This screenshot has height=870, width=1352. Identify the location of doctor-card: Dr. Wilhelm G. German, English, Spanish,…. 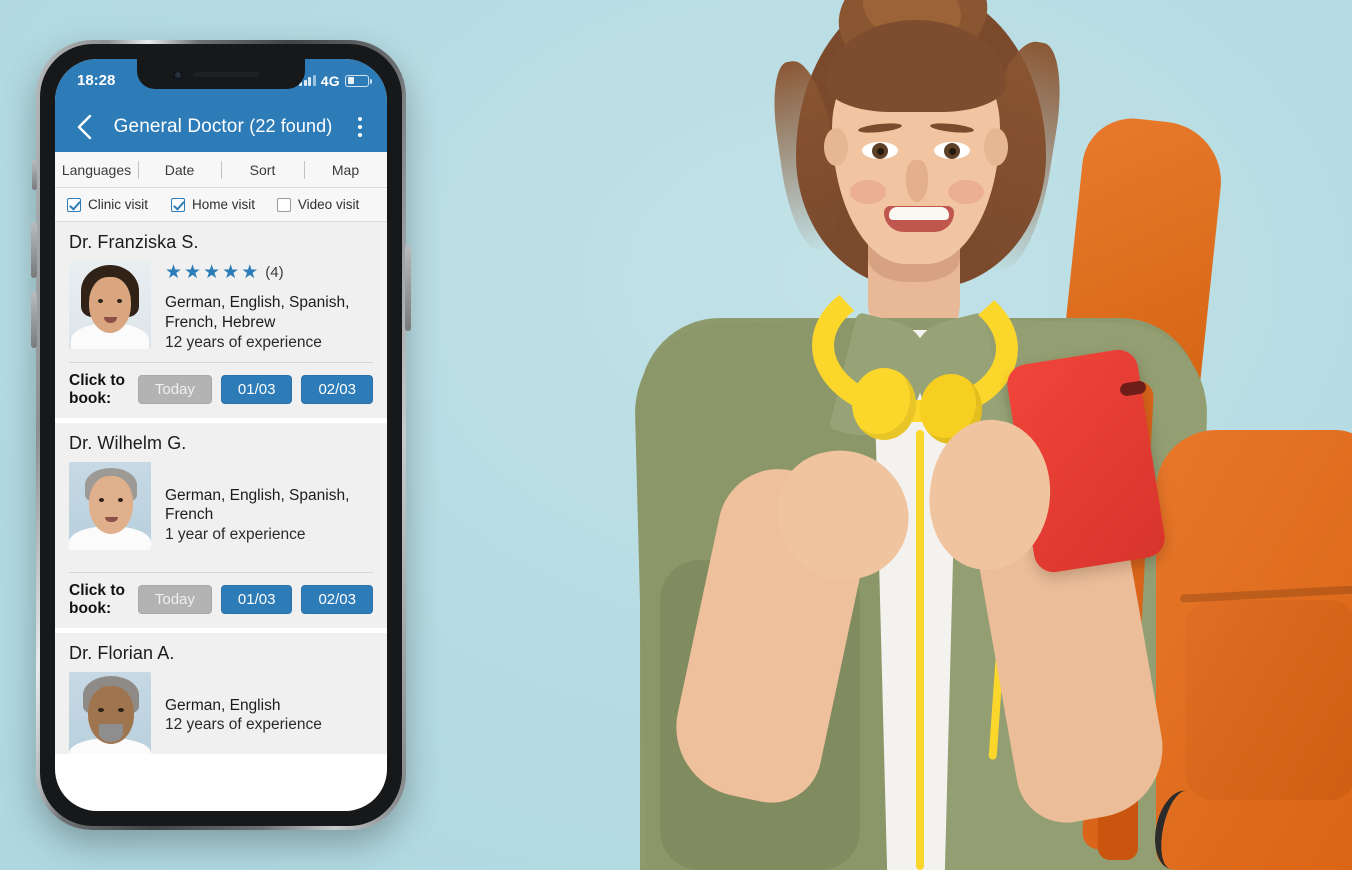
(221, 525).